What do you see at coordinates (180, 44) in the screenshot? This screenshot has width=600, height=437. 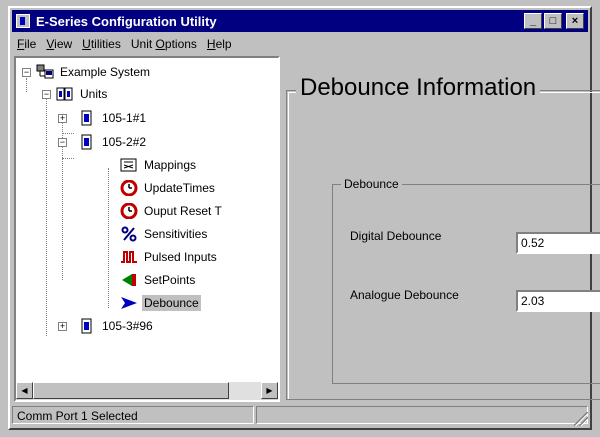 I see `menu-unit-options-label: ptions` at bounding box center [180, 44].